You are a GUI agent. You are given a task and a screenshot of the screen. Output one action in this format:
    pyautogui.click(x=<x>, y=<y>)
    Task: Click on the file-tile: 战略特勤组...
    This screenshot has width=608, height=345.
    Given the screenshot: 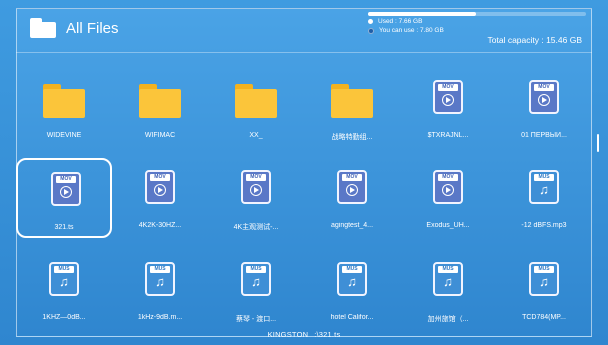 What is the action you would take?
    pyautogui.click(x=352, y=108)
    